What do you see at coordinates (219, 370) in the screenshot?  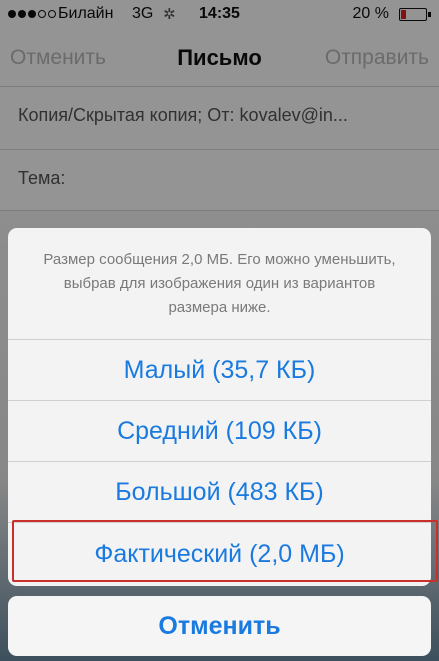 I see `size-option-small: Малый (35,7 КБ)` at bounding box center [219, 370].